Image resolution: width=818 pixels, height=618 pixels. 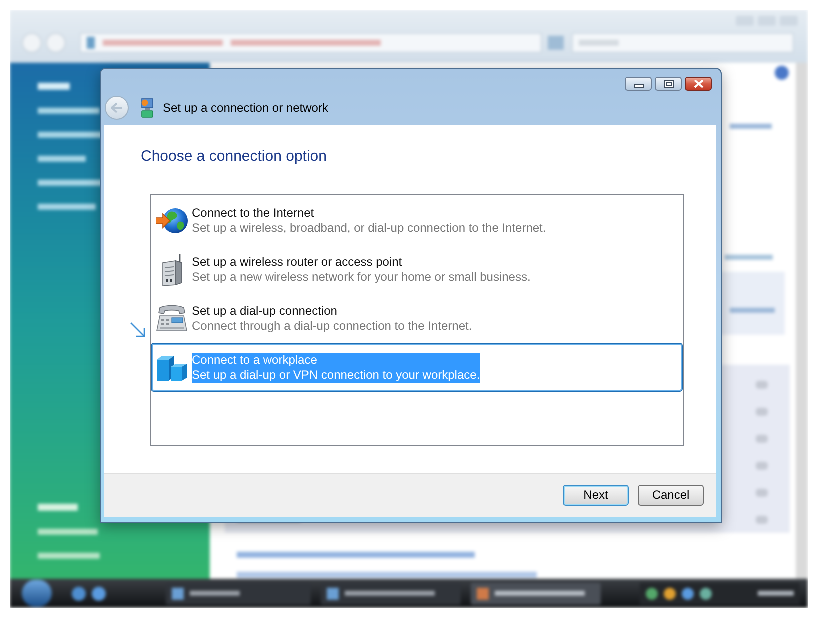 I want to click on dialog-title: Set up a connection or network, so click(x=245, y=108).